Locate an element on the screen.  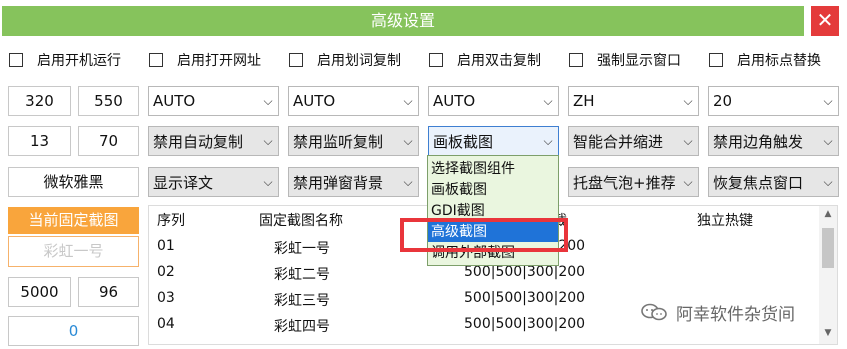
select-value: 禁用自动复制 is located at coordinates (198, 141).